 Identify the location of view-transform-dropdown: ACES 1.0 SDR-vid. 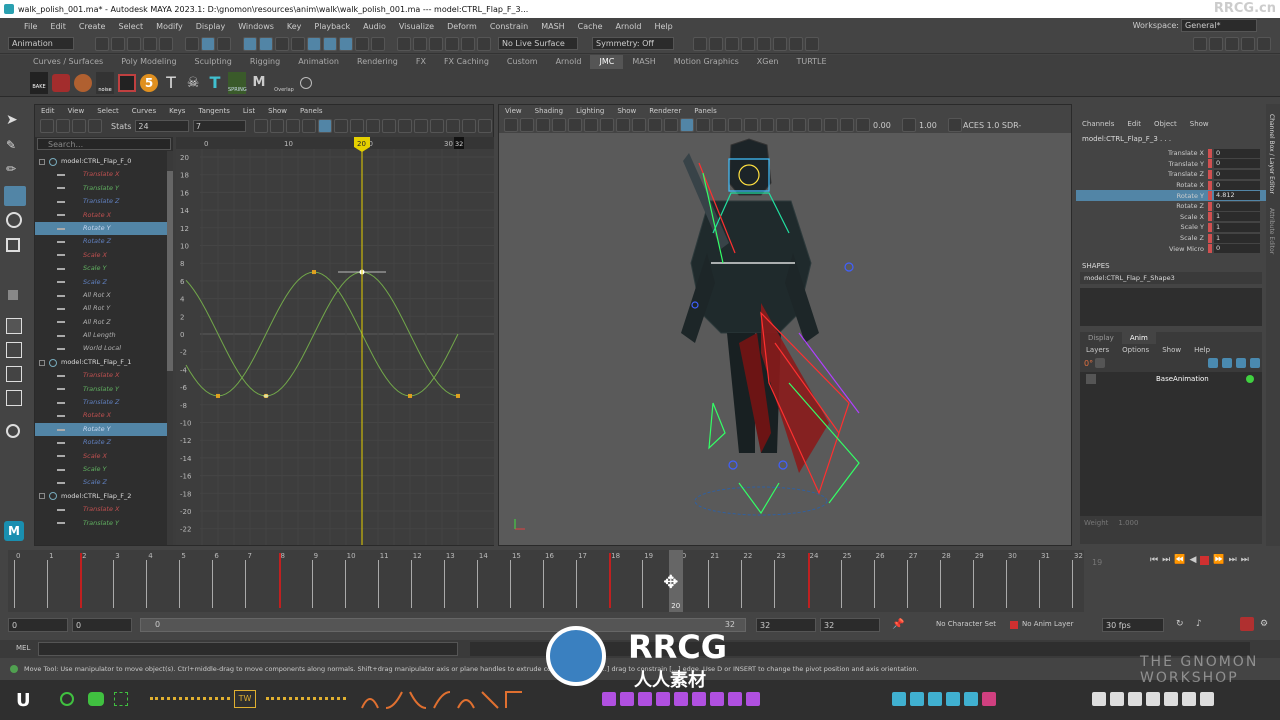
(992, 125).